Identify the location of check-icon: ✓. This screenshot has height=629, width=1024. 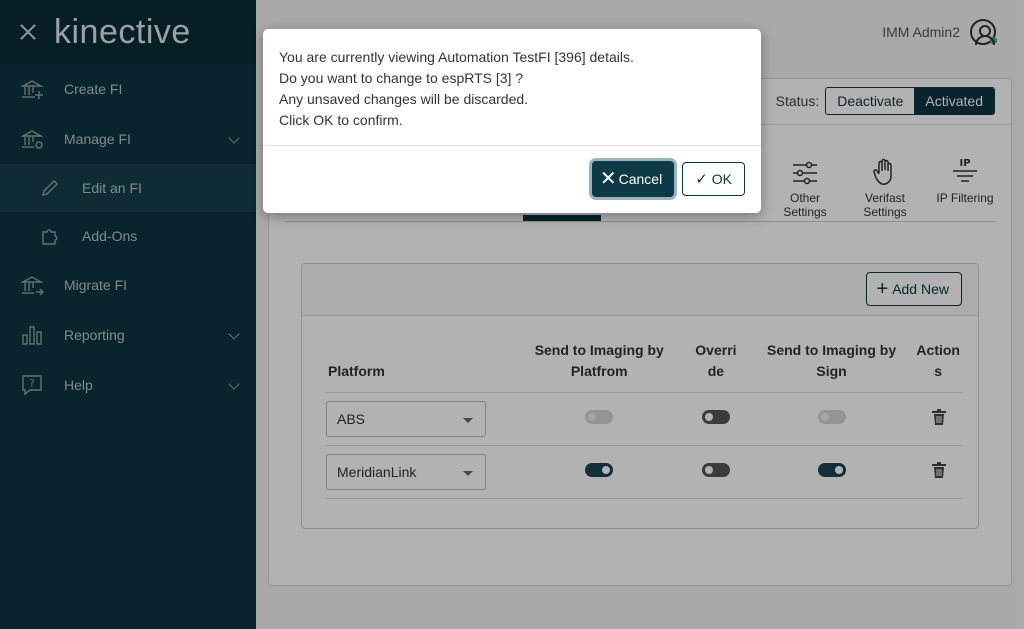
(701, 179).